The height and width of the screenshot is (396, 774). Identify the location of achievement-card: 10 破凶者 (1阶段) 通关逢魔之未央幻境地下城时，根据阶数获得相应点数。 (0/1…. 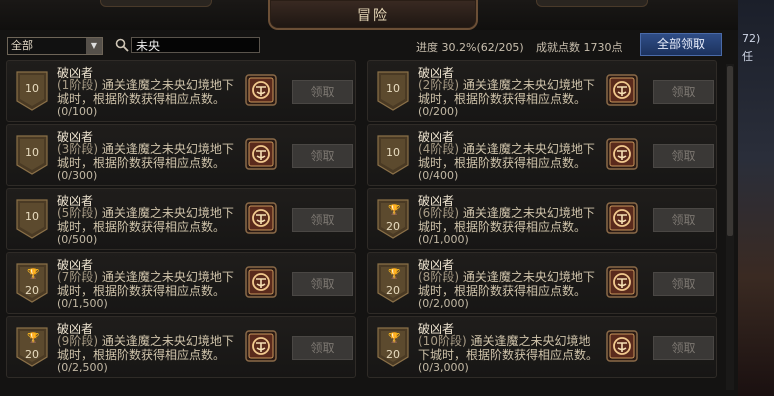
(181, 91).